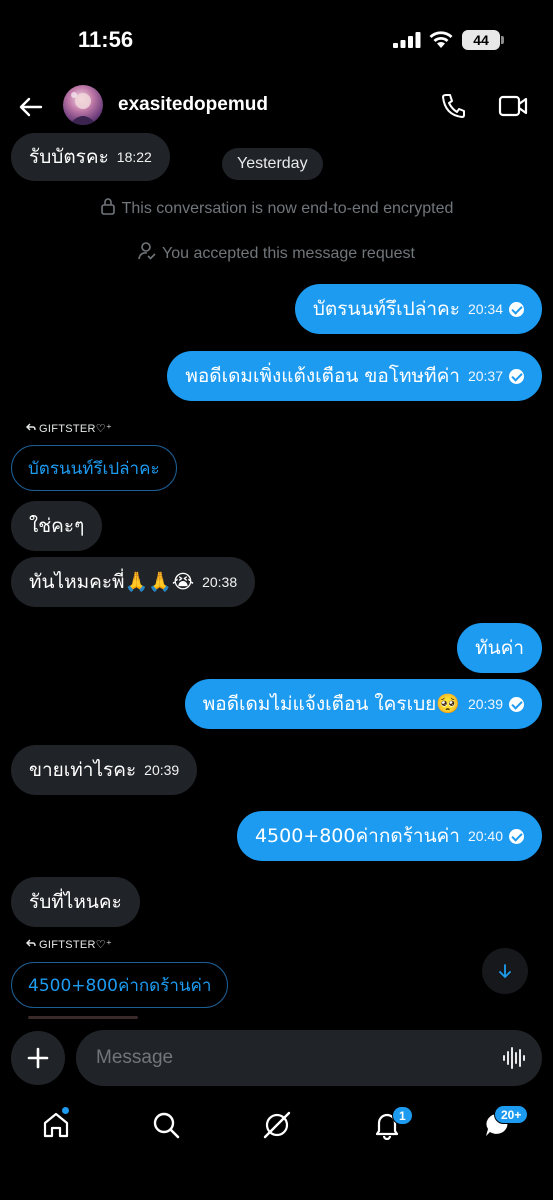  I want to click on arrow-down-icon, so click(505, 971).